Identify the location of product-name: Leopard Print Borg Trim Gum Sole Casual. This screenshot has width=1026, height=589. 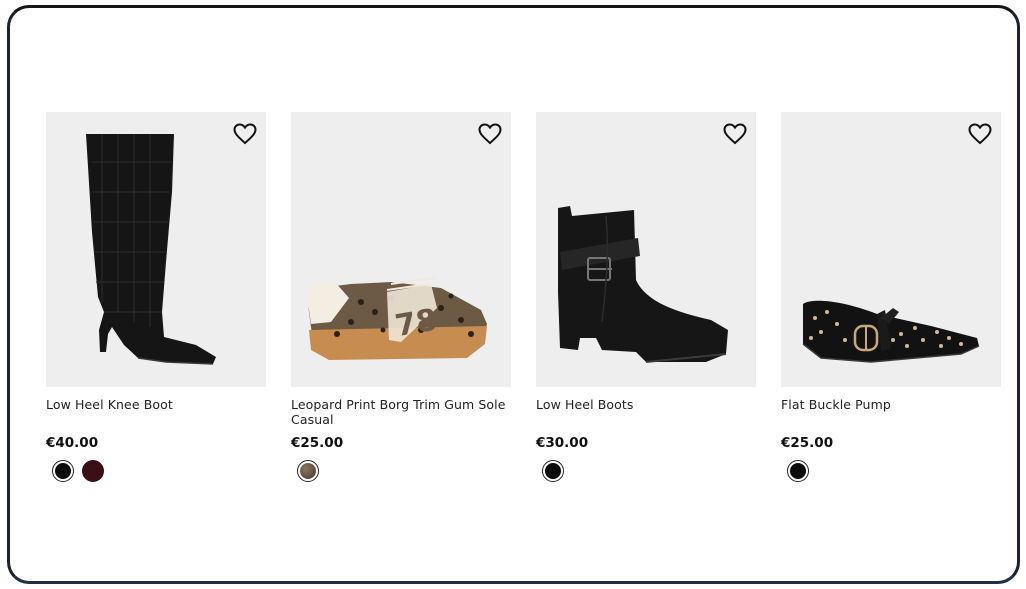
(401, 412).